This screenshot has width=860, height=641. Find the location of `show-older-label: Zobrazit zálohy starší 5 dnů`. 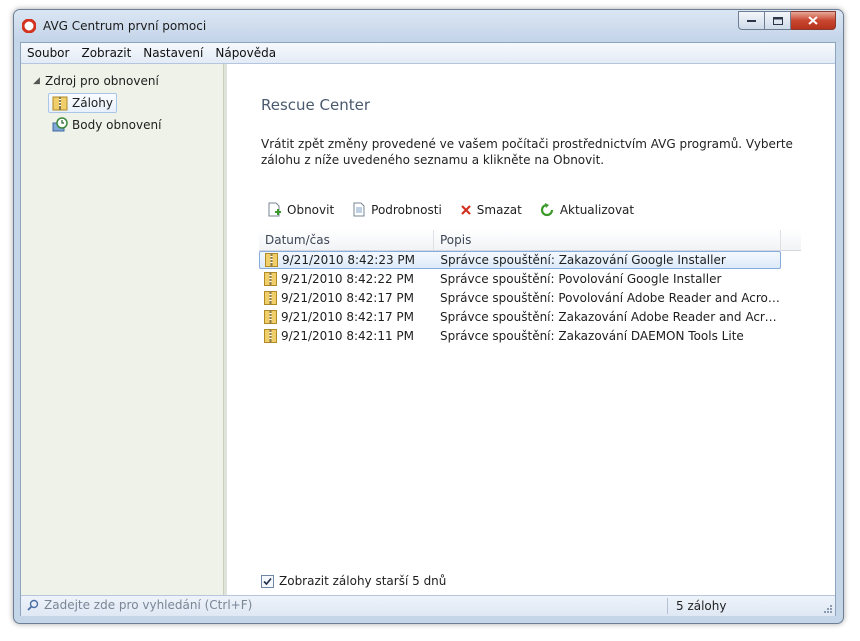

show-older-label: Zobrazit zálohy starší 5 dnů is located at coordinates (363, 581).